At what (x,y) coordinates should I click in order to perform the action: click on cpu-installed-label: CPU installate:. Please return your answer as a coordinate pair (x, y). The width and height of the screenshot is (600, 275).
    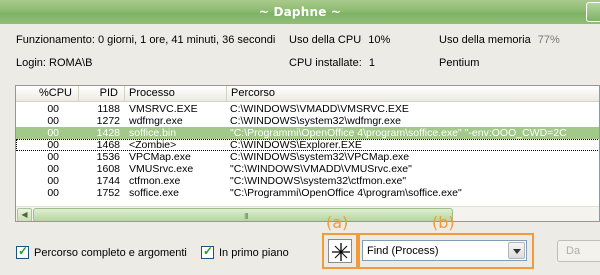
    Looking at the image, I should click on (325, 63).